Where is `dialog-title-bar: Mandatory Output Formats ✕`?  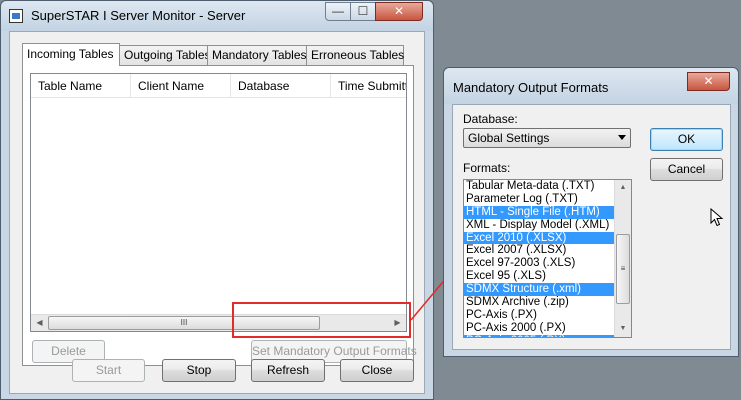 dialog-title-bar: Mandatory Output Formats ✕ is located at coordinates (591, 86).